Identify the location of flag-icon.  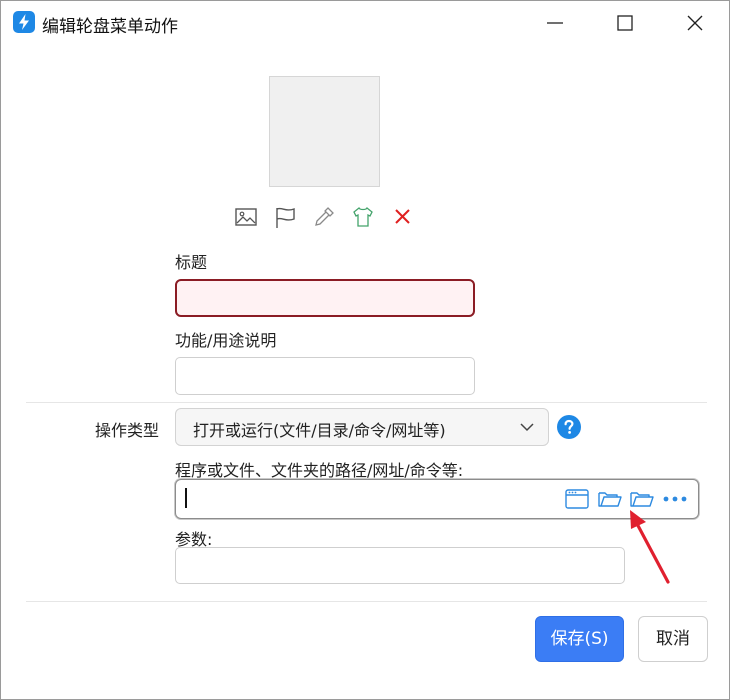
(285, 217).